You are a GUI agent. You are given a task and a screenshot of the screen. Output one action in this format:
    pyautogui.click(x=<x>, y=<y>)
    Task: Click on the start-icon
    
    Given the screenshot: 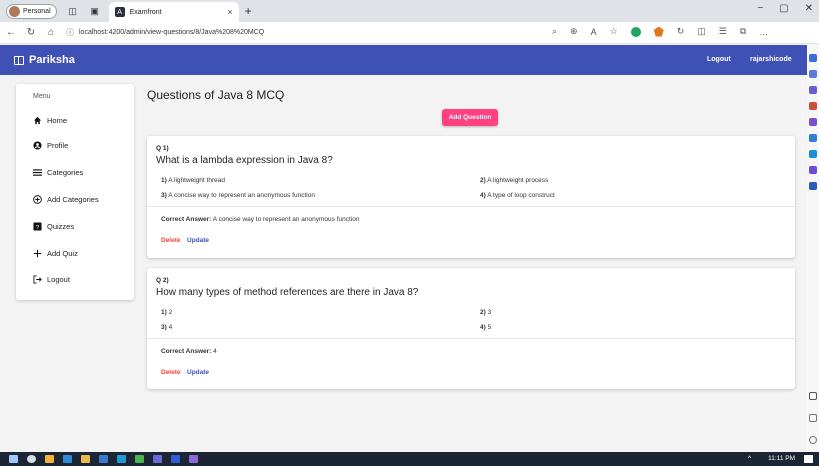 What is the action you would take?
    pyautogui.click(x=13, y=459)
    